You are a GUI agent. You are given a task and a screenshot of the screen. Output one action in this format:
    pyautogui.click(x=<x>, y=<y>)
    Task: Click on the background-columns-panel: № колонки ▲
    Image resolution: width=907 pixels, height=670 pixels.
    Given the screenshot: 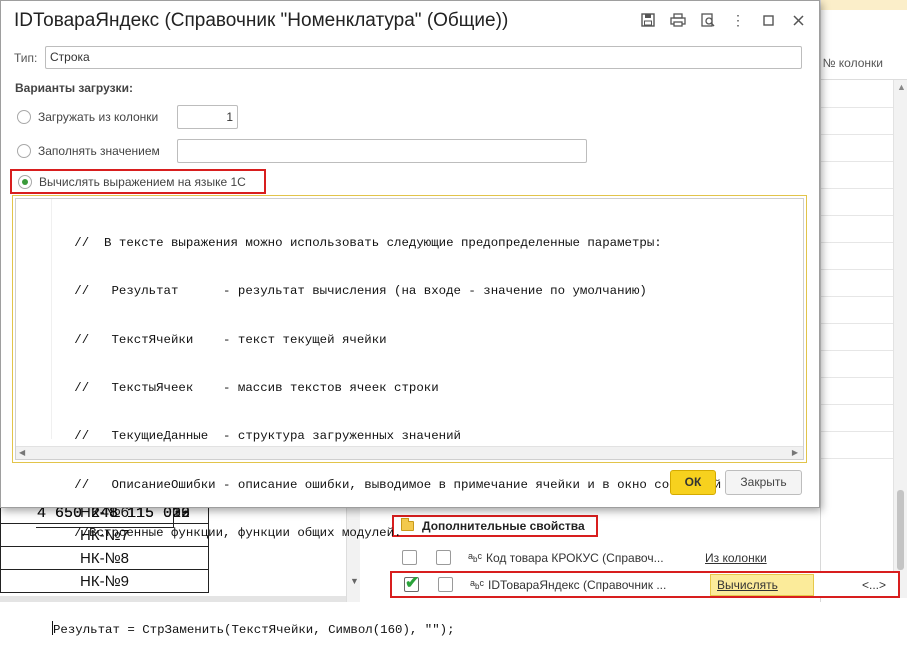 What is the action you would take?
    pyautogui.click(x=863, y=301)
    